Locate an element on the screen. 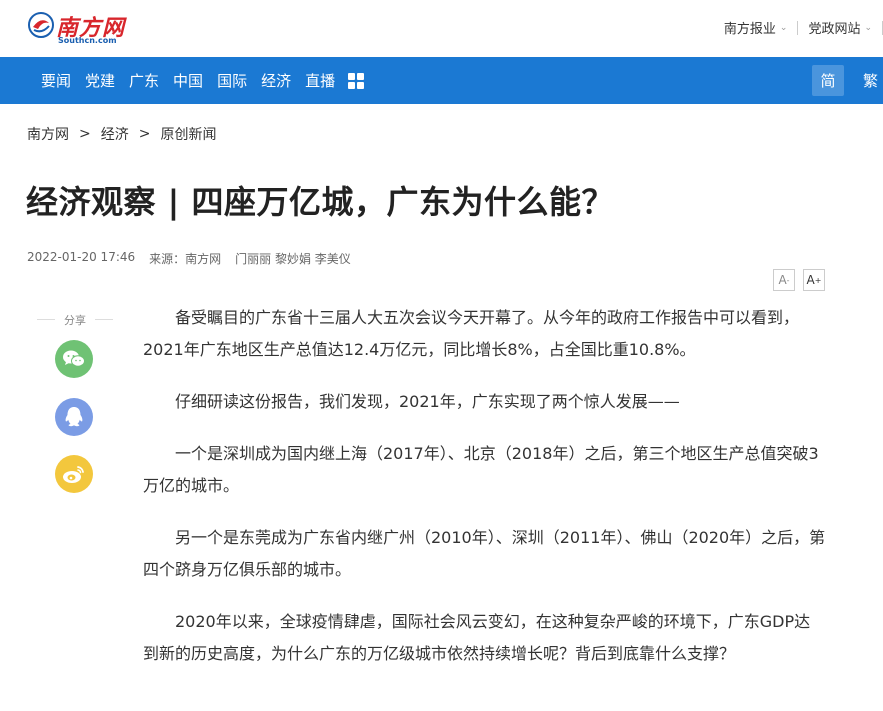  southcn-logo: 南方网 Southcn.com is located at coordinates (78, 29).